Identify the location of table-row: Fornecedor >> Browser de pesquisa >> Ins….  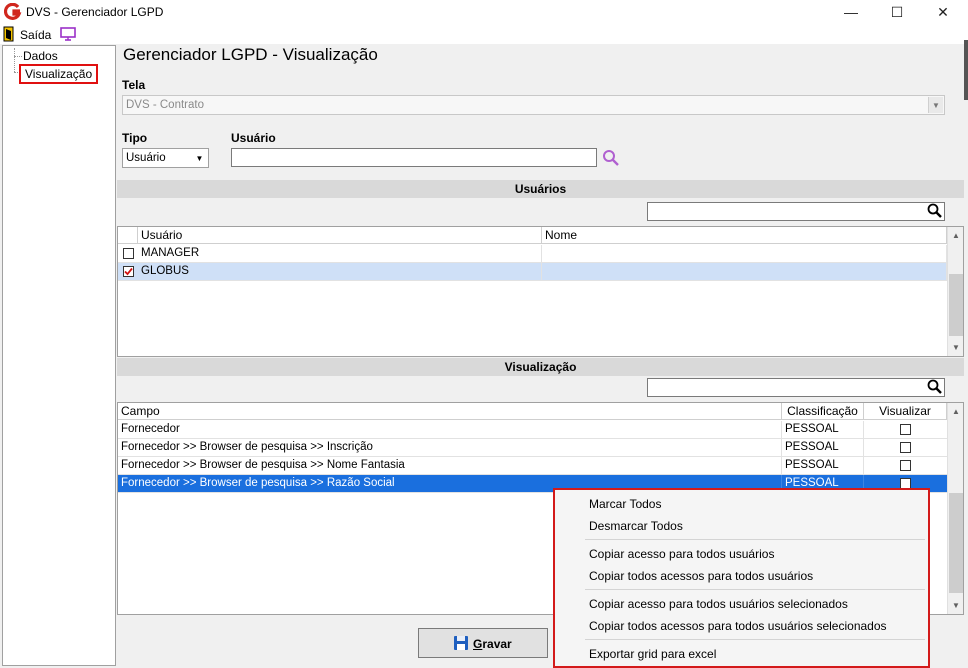
(532, 448).